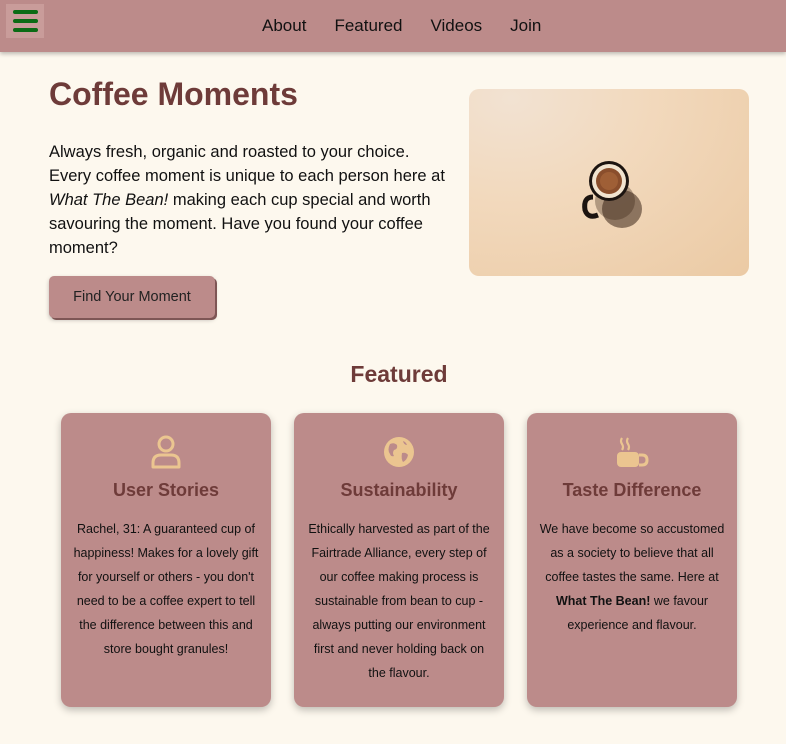  What do you see at coordinates (612, 194) in the screenshot?
I see `coffee-cup-illustration` at bounding box center [612, 194].